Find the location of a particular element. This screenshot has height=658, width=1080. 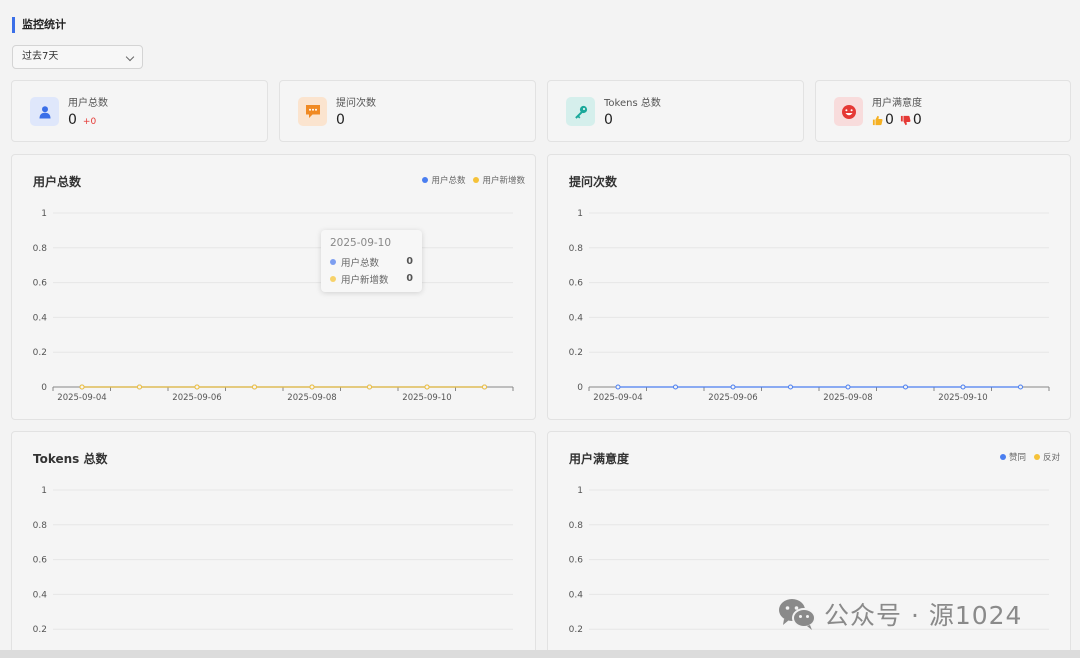

time-range-value: 过去7天 is located at coordinates (40, 56).